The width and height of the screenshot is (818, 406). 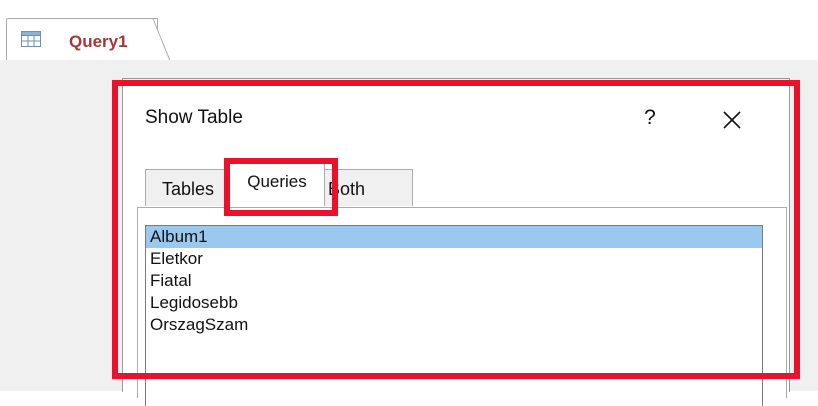 I want to click on close-icon, so click(x=732, y=120).